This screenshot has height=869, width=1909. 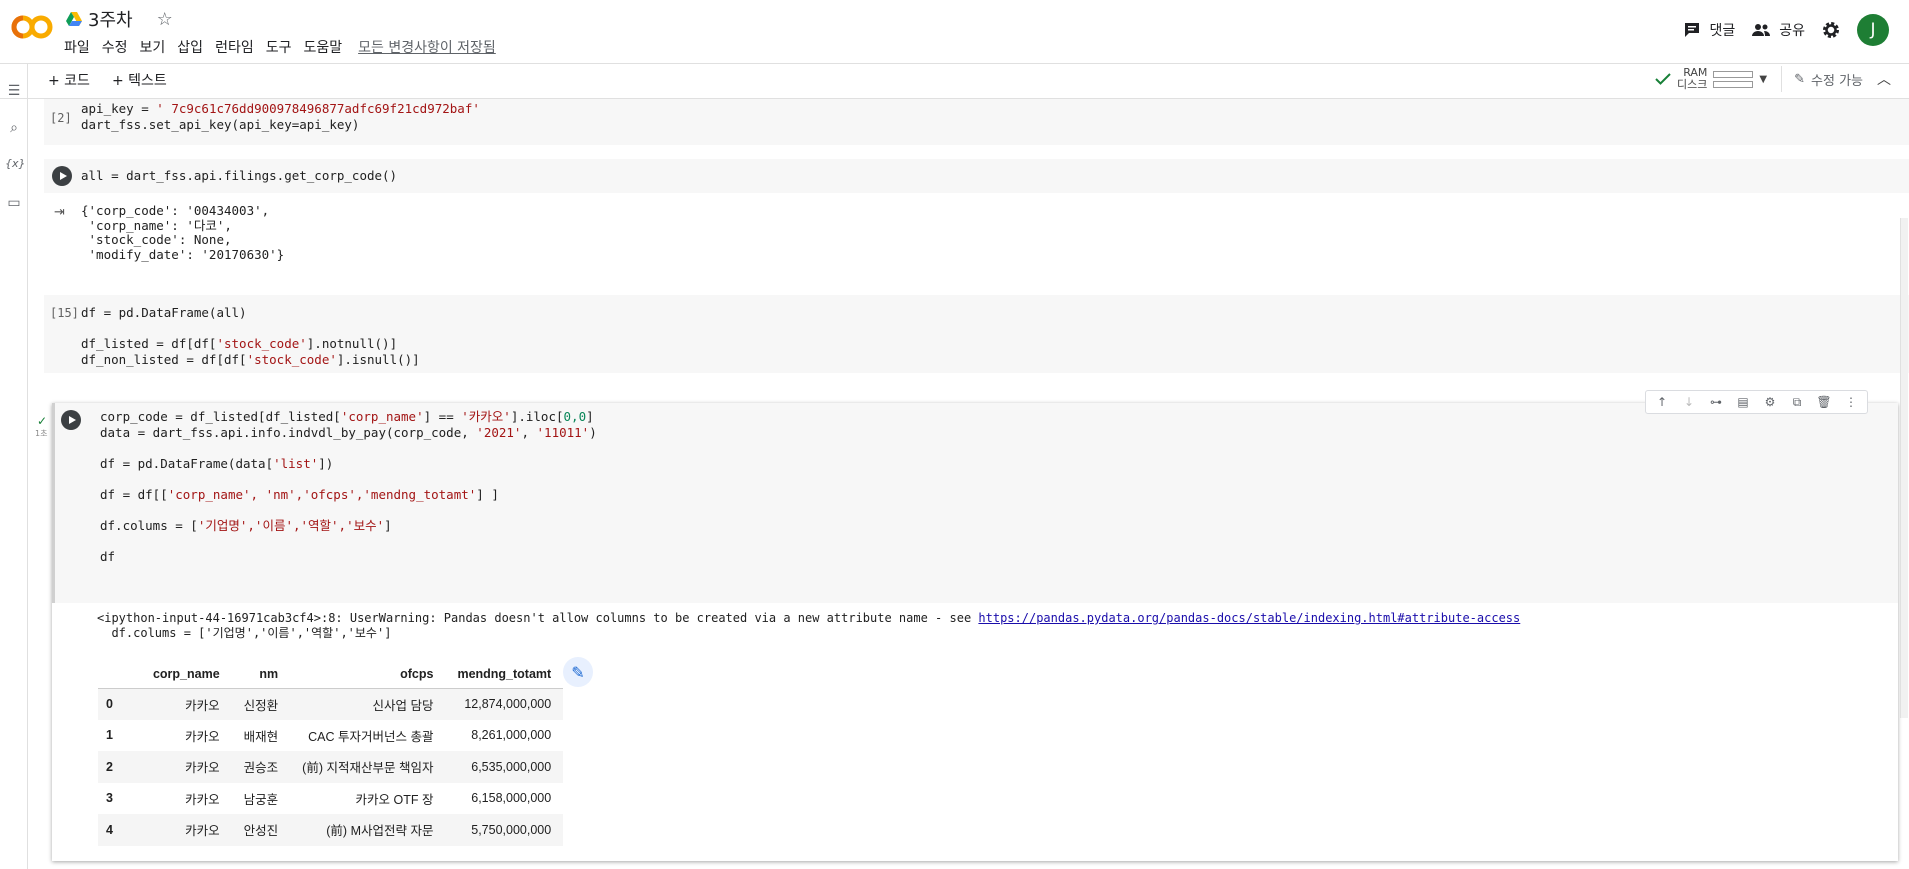 What do you see at coordinates (109, 798) in the screenshot?
I see `row-index: 3` at bounding box center [109, 798].